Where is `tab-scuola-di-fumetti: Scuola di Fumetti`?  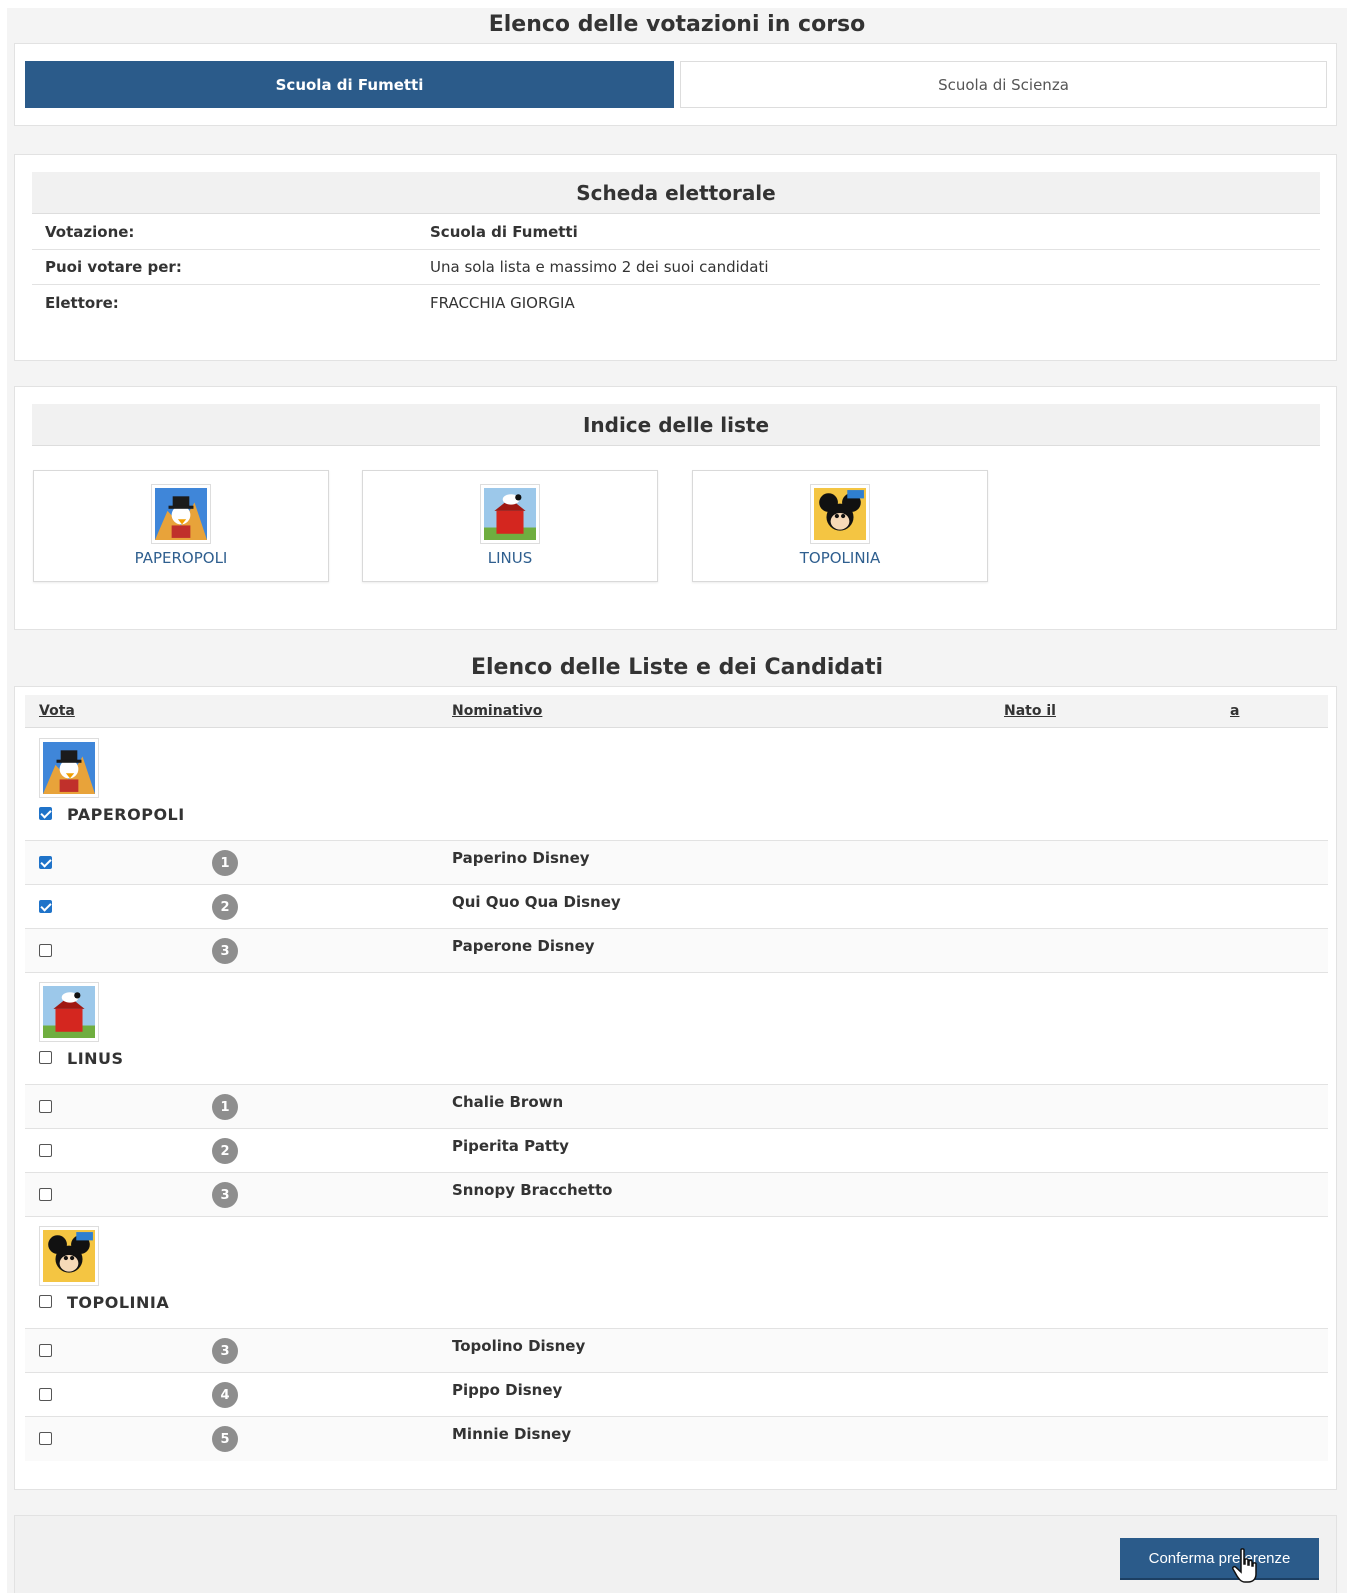
tab-scuola-di-fumetti: Scuola di Fumetti is located at coordinates (349, 84).